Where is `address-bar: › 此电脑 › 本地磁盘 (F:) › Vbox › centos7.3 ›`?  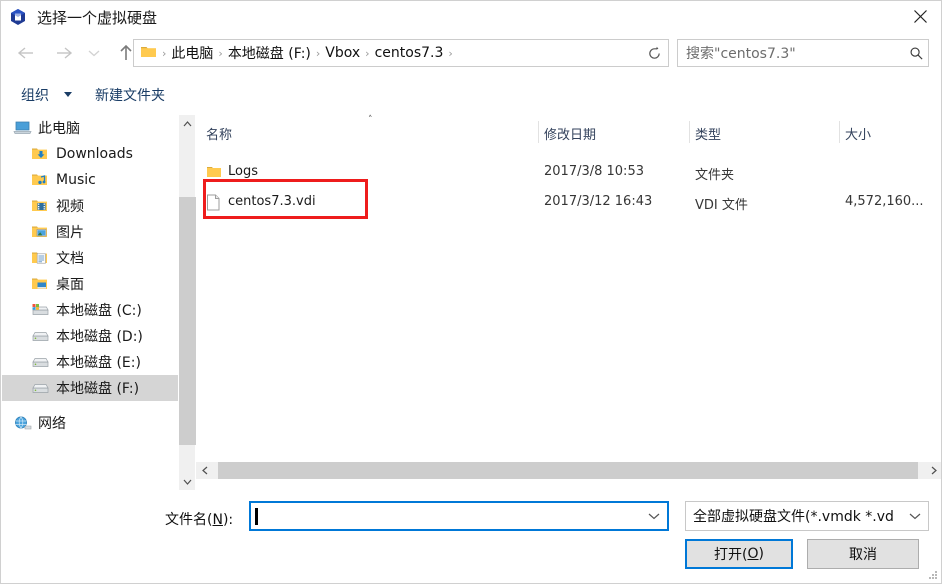
address-bar: › 此电脑 › 本地磁盘 (F:) › Vbox › centos7.3 › is located at coordinates (401, 53).